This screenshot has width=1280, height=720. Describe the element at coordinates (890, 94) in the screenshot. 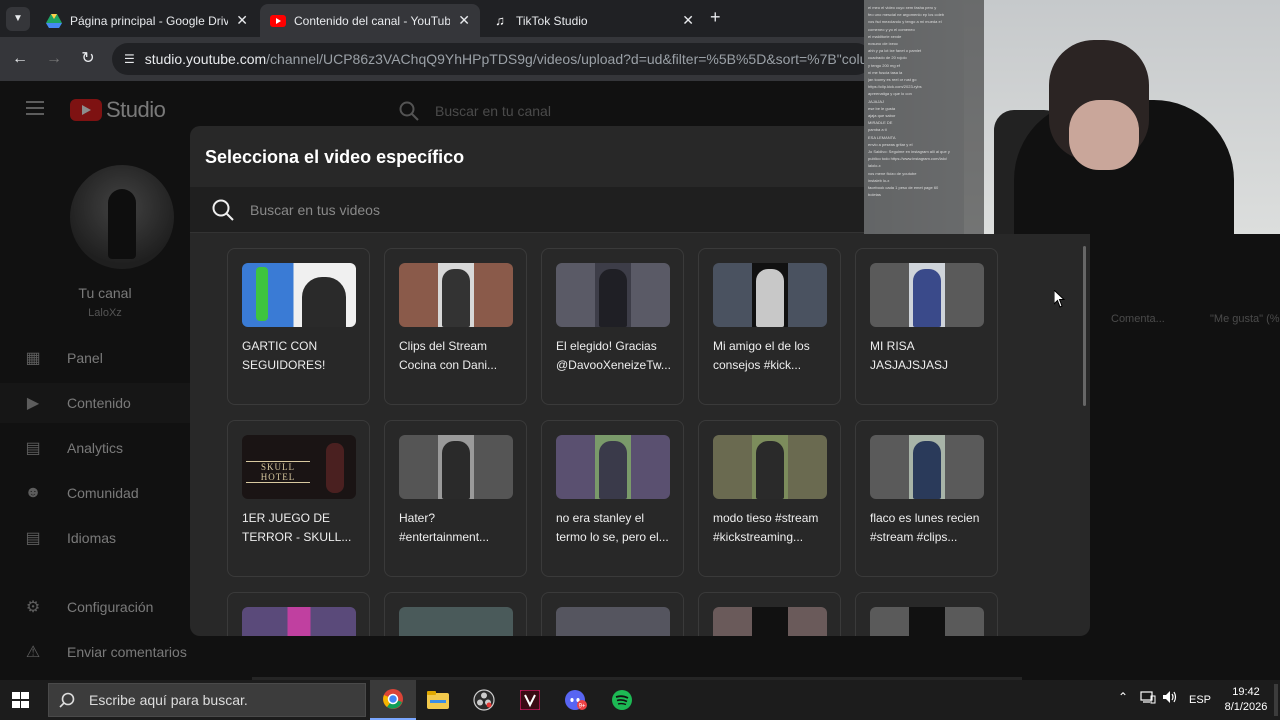

I see `chat-message: apreenatiga y que lo con` at that location.